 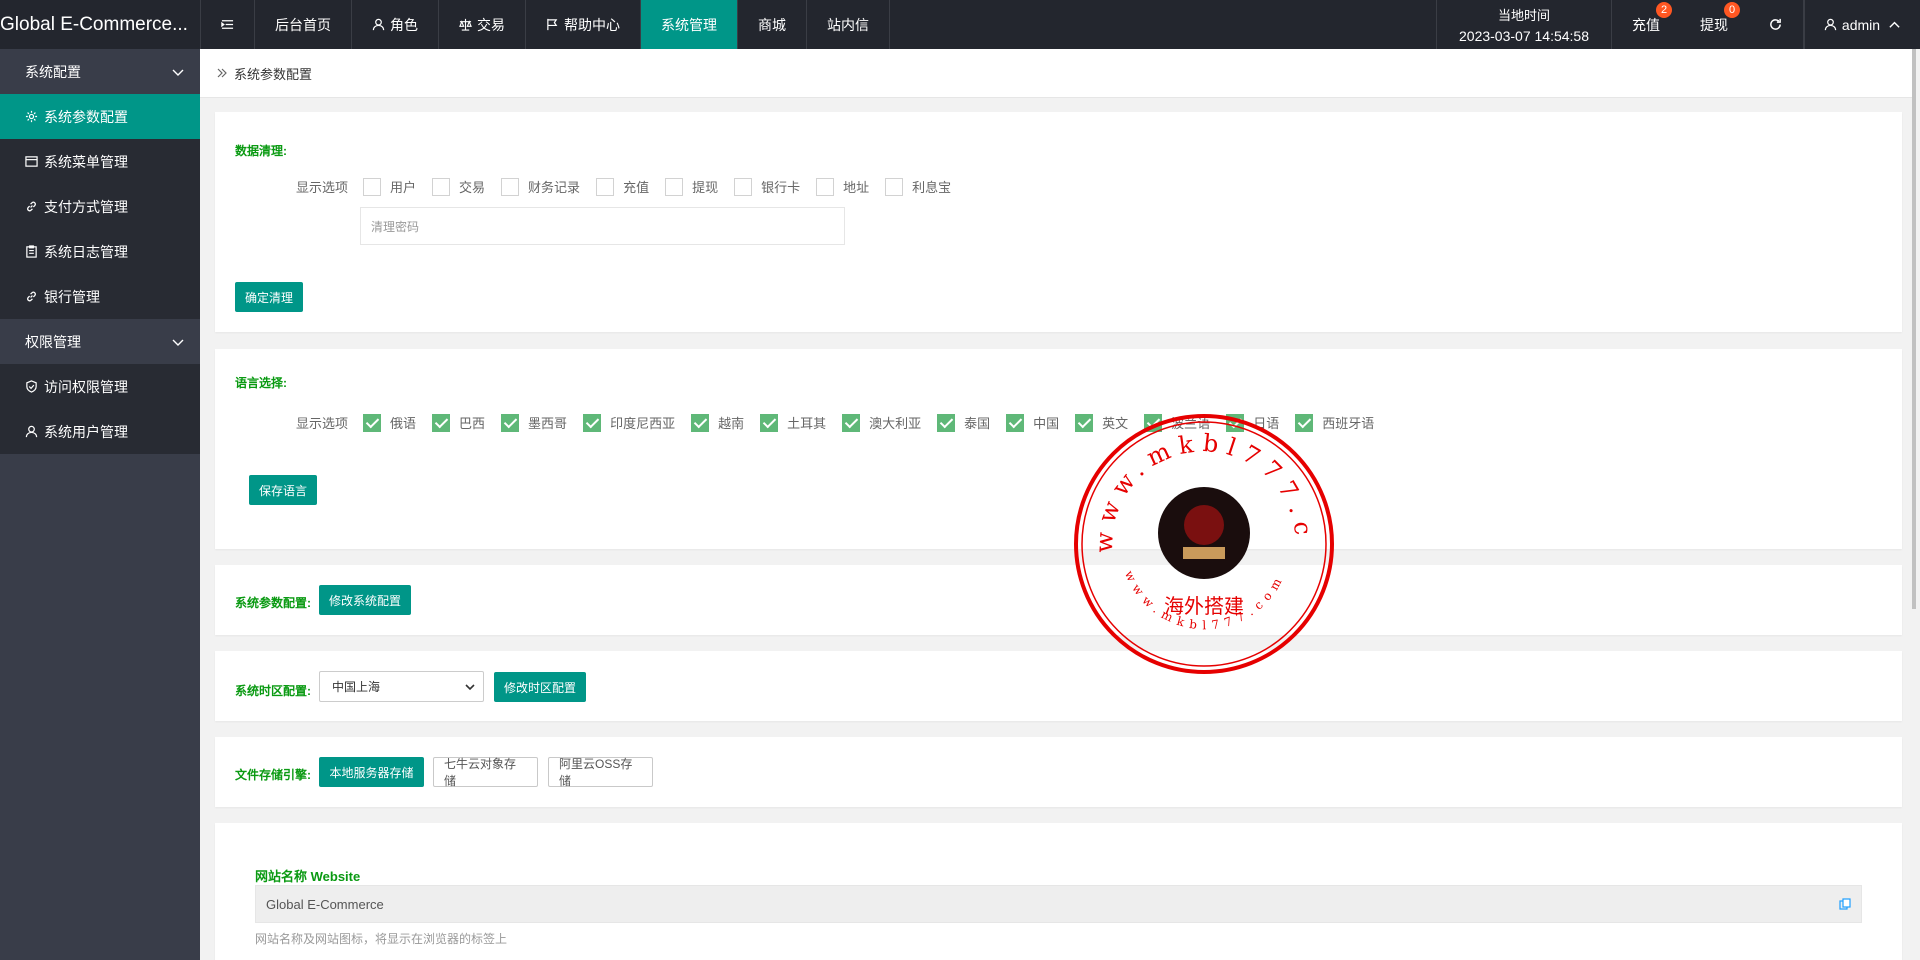 I want to click on edit-timezone-button: 修改时区配置, so click(x=540, y=687).